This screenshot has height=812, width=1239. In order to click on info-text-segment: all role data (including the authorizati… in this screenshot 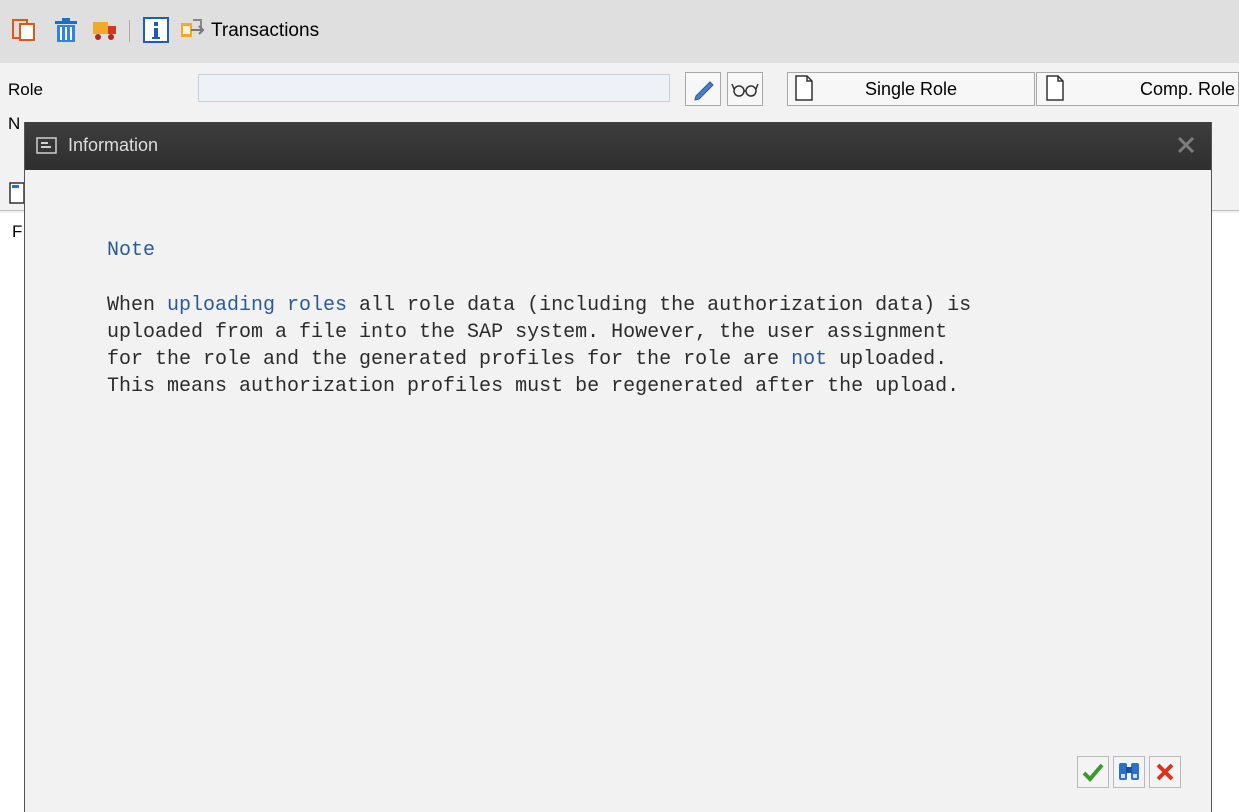, I will do `click(659, 305)`.